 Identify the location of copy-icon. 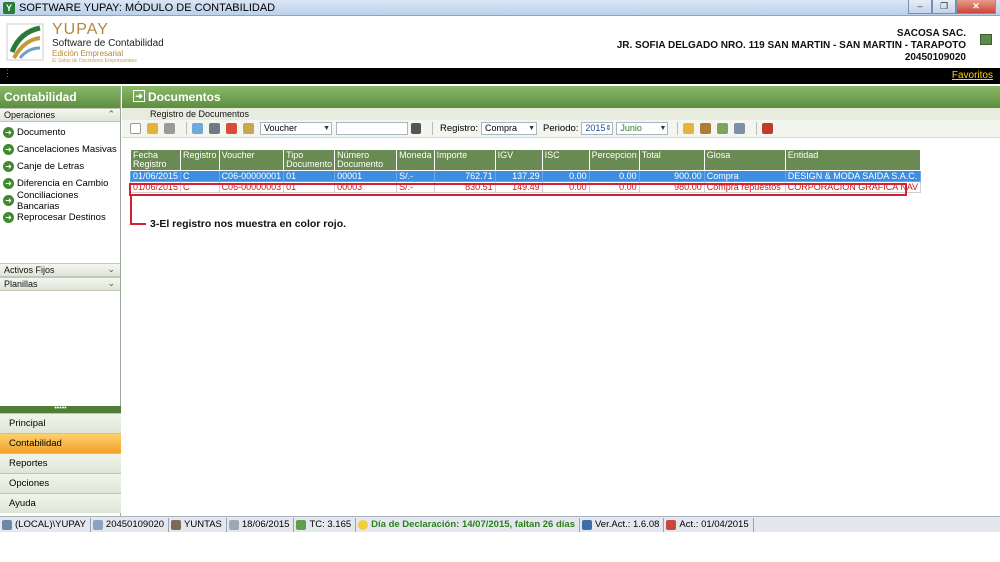
(197, 128).